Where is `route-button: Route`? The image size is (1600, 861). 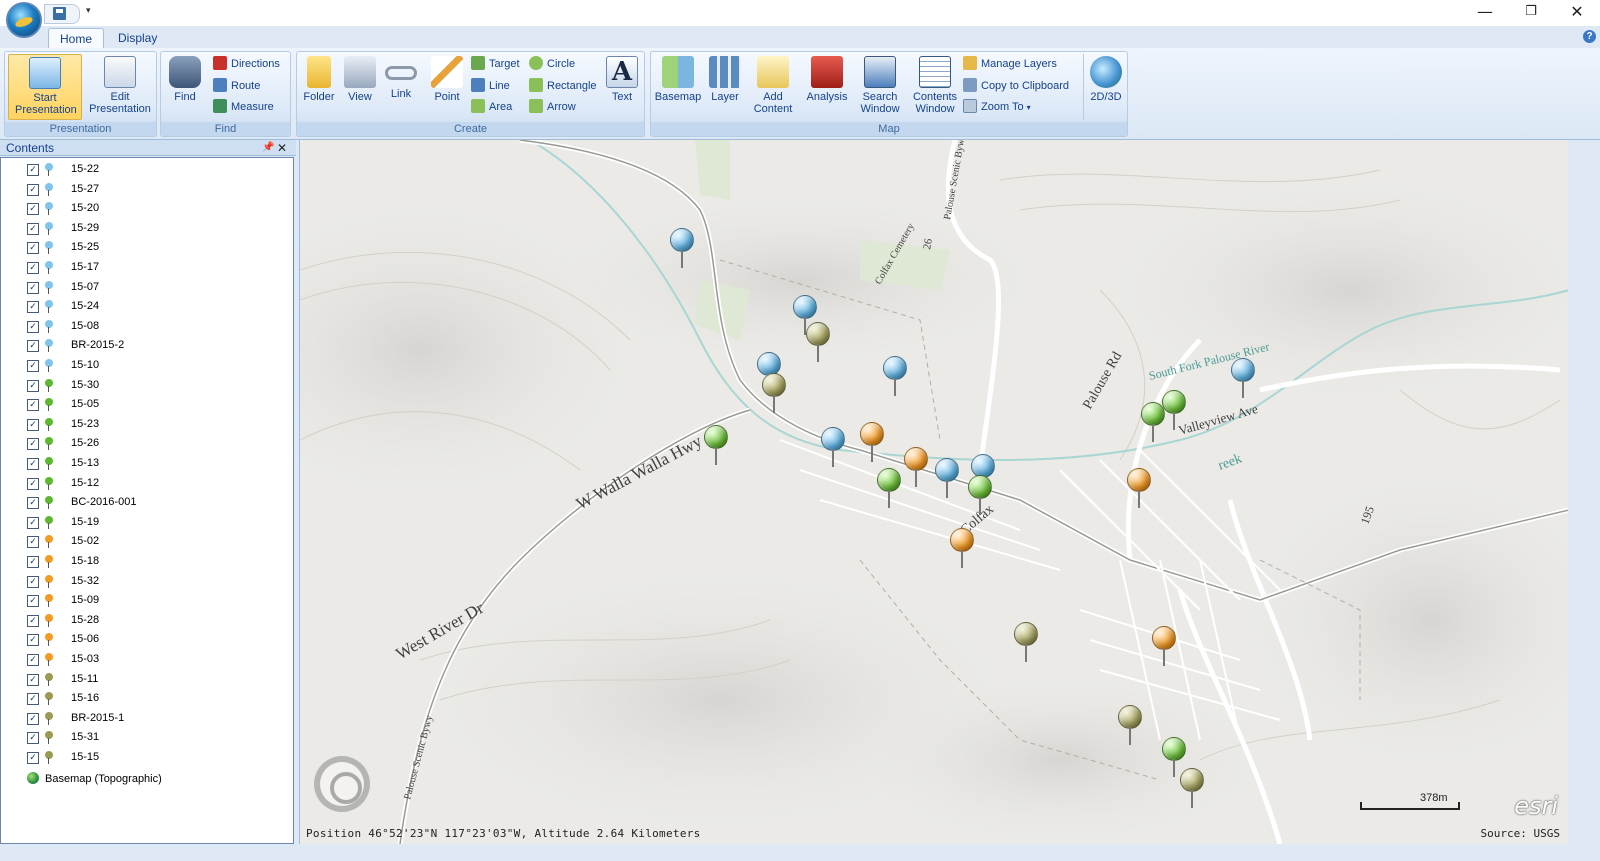 route-button: Route is located at coordinates (236, 86).